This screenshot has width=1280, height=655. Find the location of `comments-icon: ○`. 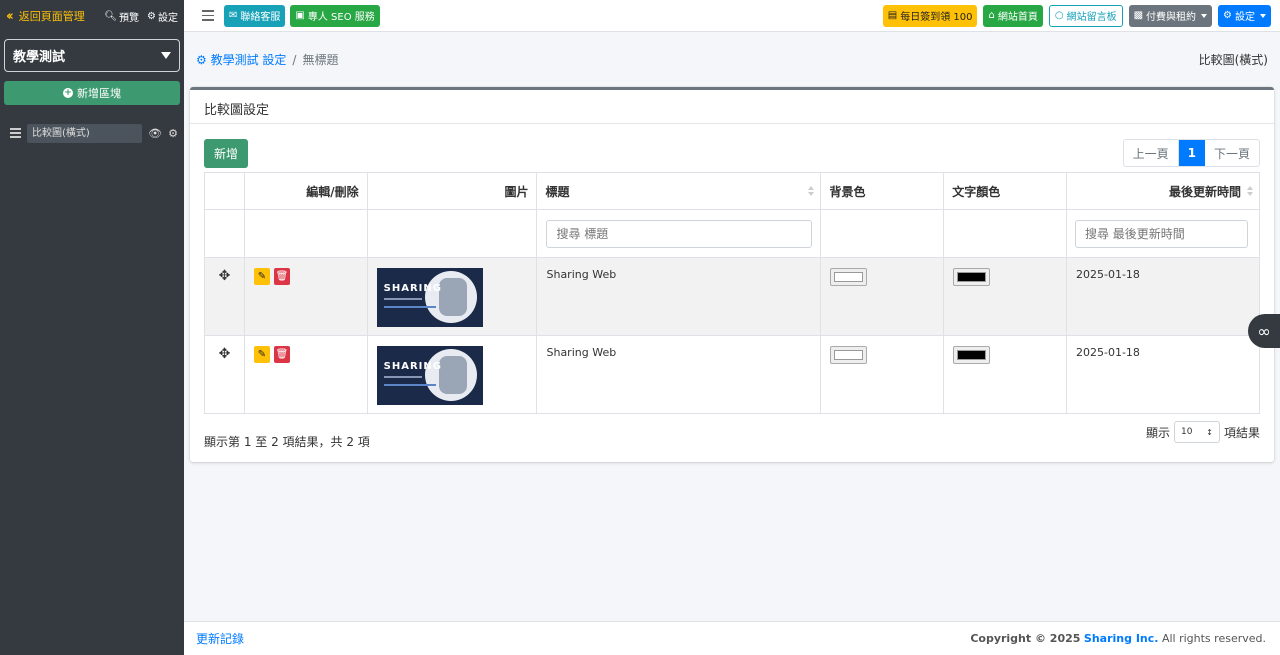

comments-icon: ○ is located at coordinates (1059, 15).